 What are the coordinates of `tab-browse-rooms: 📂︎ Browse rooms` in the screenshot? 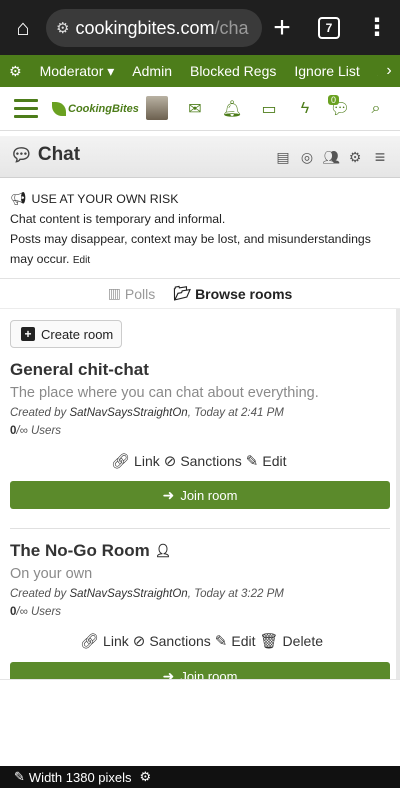 It's located at (232, 293).